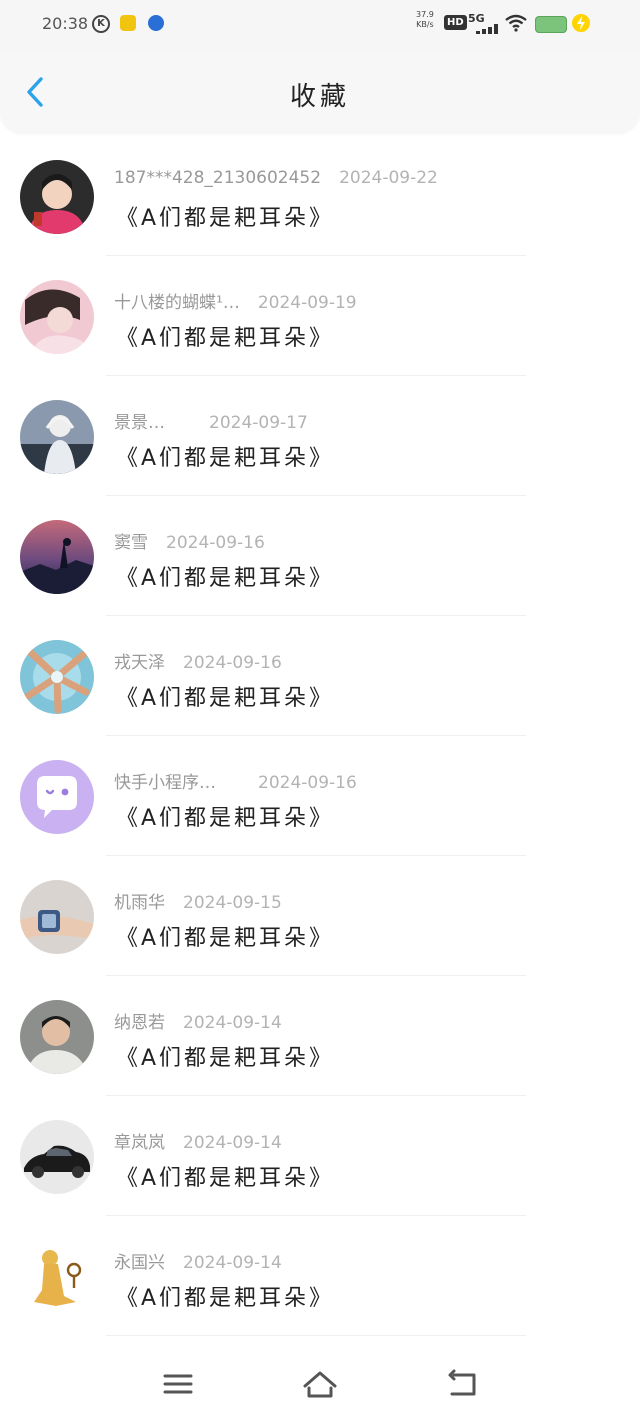 The height and width of the screenshot is (1422, 640). What do you see at coordinates (218, 178) in the screenshot?
I see `username: 187***428_2130602452` at bounding box center [218, 178].